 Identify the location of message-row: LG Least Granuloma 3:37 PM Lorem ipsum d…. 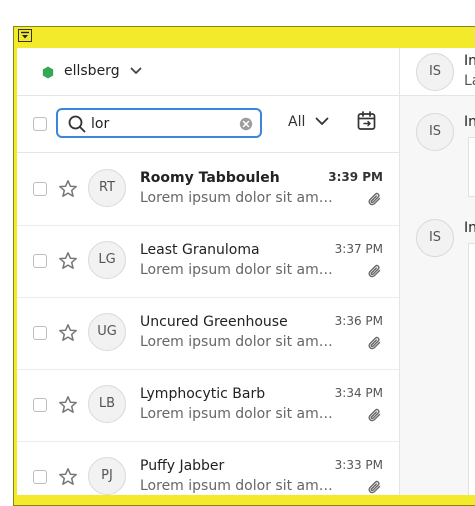
(208, 261).